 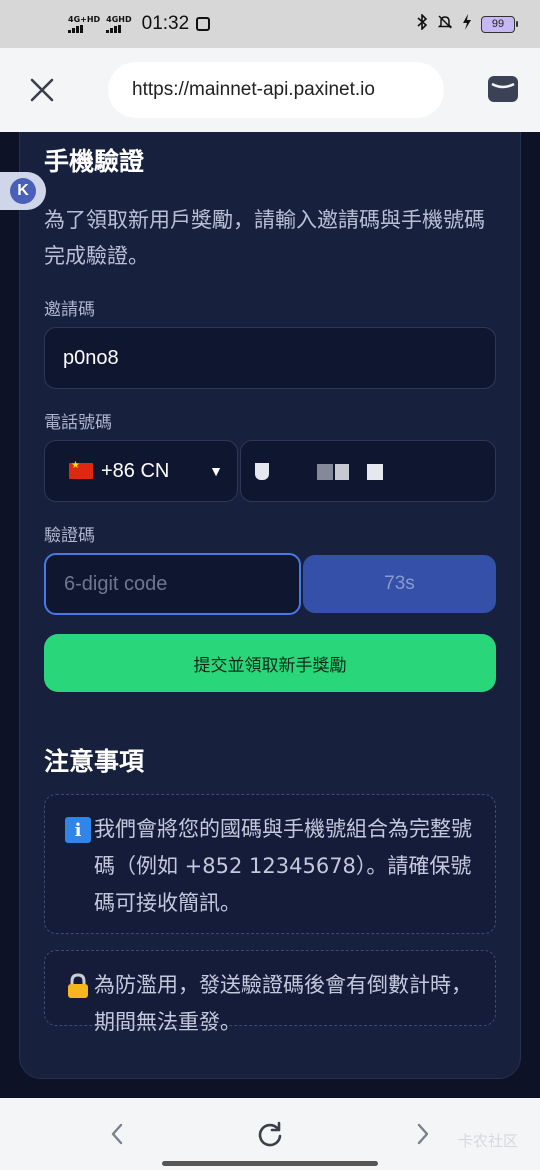 I want to click on notice-item: 為防濫用，發送驗證碼後會有倒數計時，期間無法重發。, so click(x=270, y=992).